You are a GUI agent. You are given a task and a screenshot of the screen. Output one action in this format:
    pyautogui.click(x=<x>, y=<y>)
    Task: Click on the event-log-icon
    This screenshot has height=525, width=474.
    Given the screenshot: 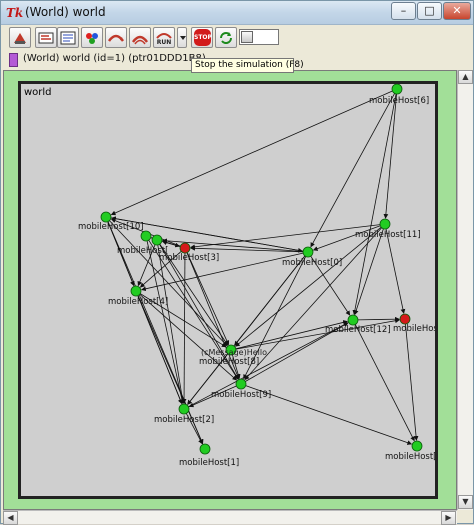 What is the action you would take?
    pyautogui.click(x=68, y=38)
    